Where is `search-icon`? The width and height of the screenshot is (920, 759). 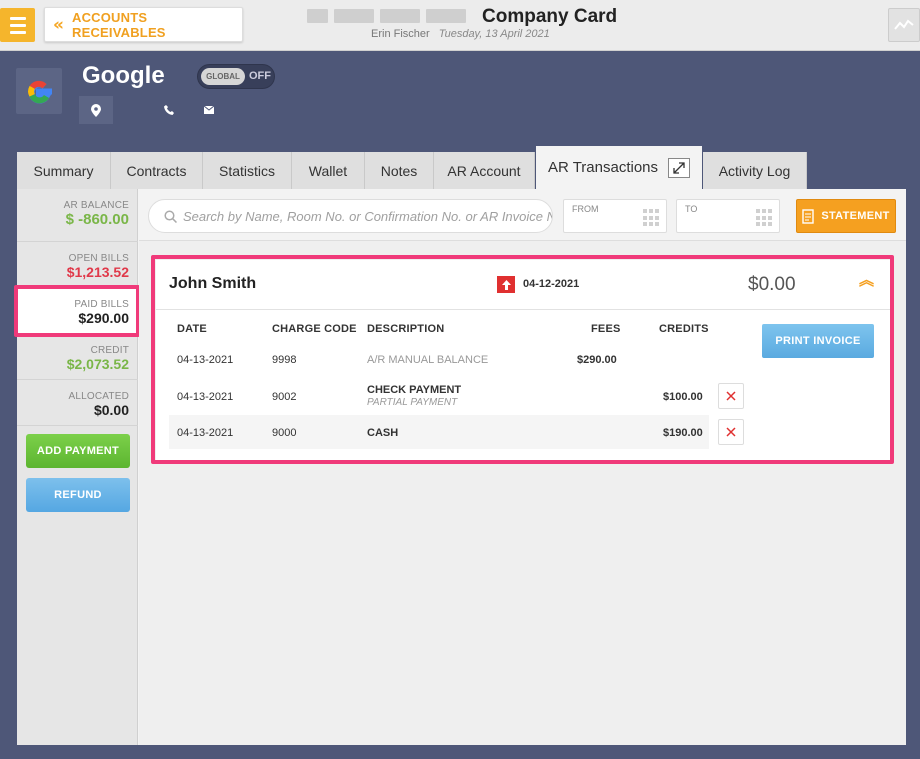 search-icon is located at coordinates (170, 216).